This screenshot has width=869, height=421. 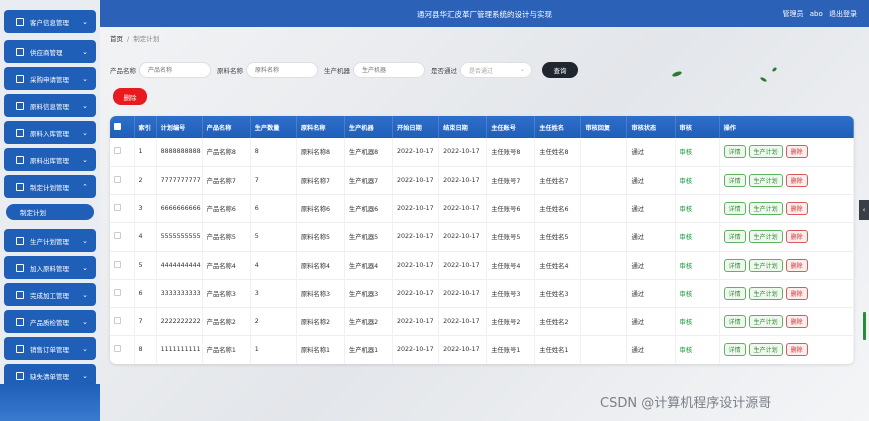 I want to click on sidebar-item-11: 产品质检管理 ⌄, so click(x=50, y=321).